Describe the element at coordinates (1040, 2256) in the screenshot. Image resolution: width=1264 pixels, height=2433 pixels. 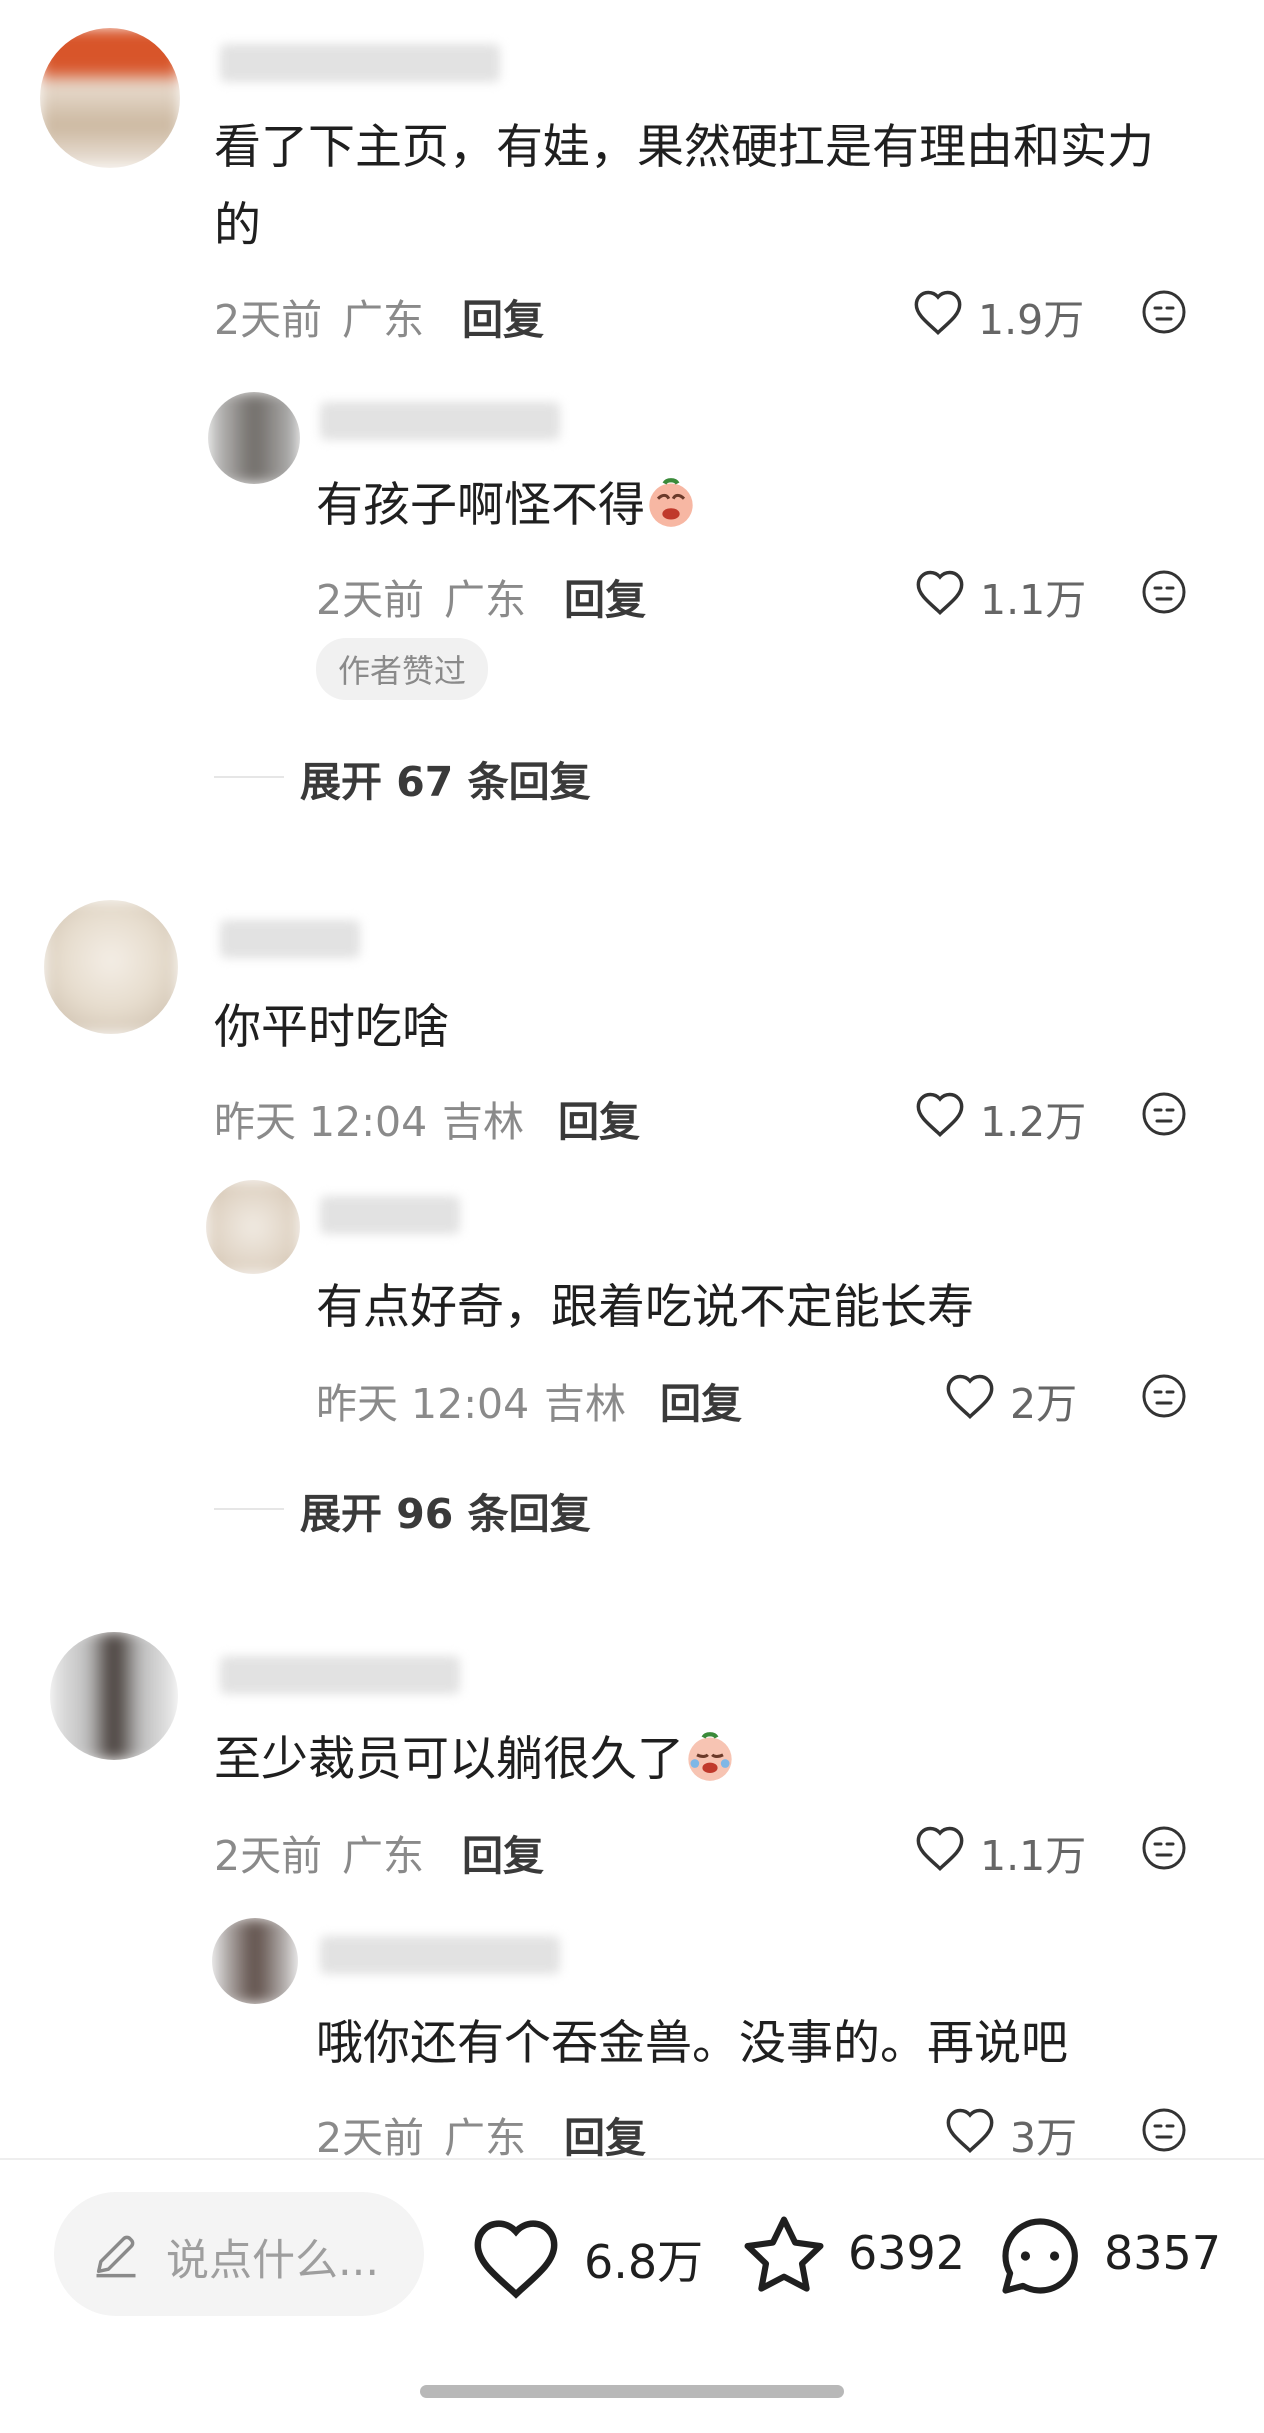
I see `chat-bubble-icon` at that location.